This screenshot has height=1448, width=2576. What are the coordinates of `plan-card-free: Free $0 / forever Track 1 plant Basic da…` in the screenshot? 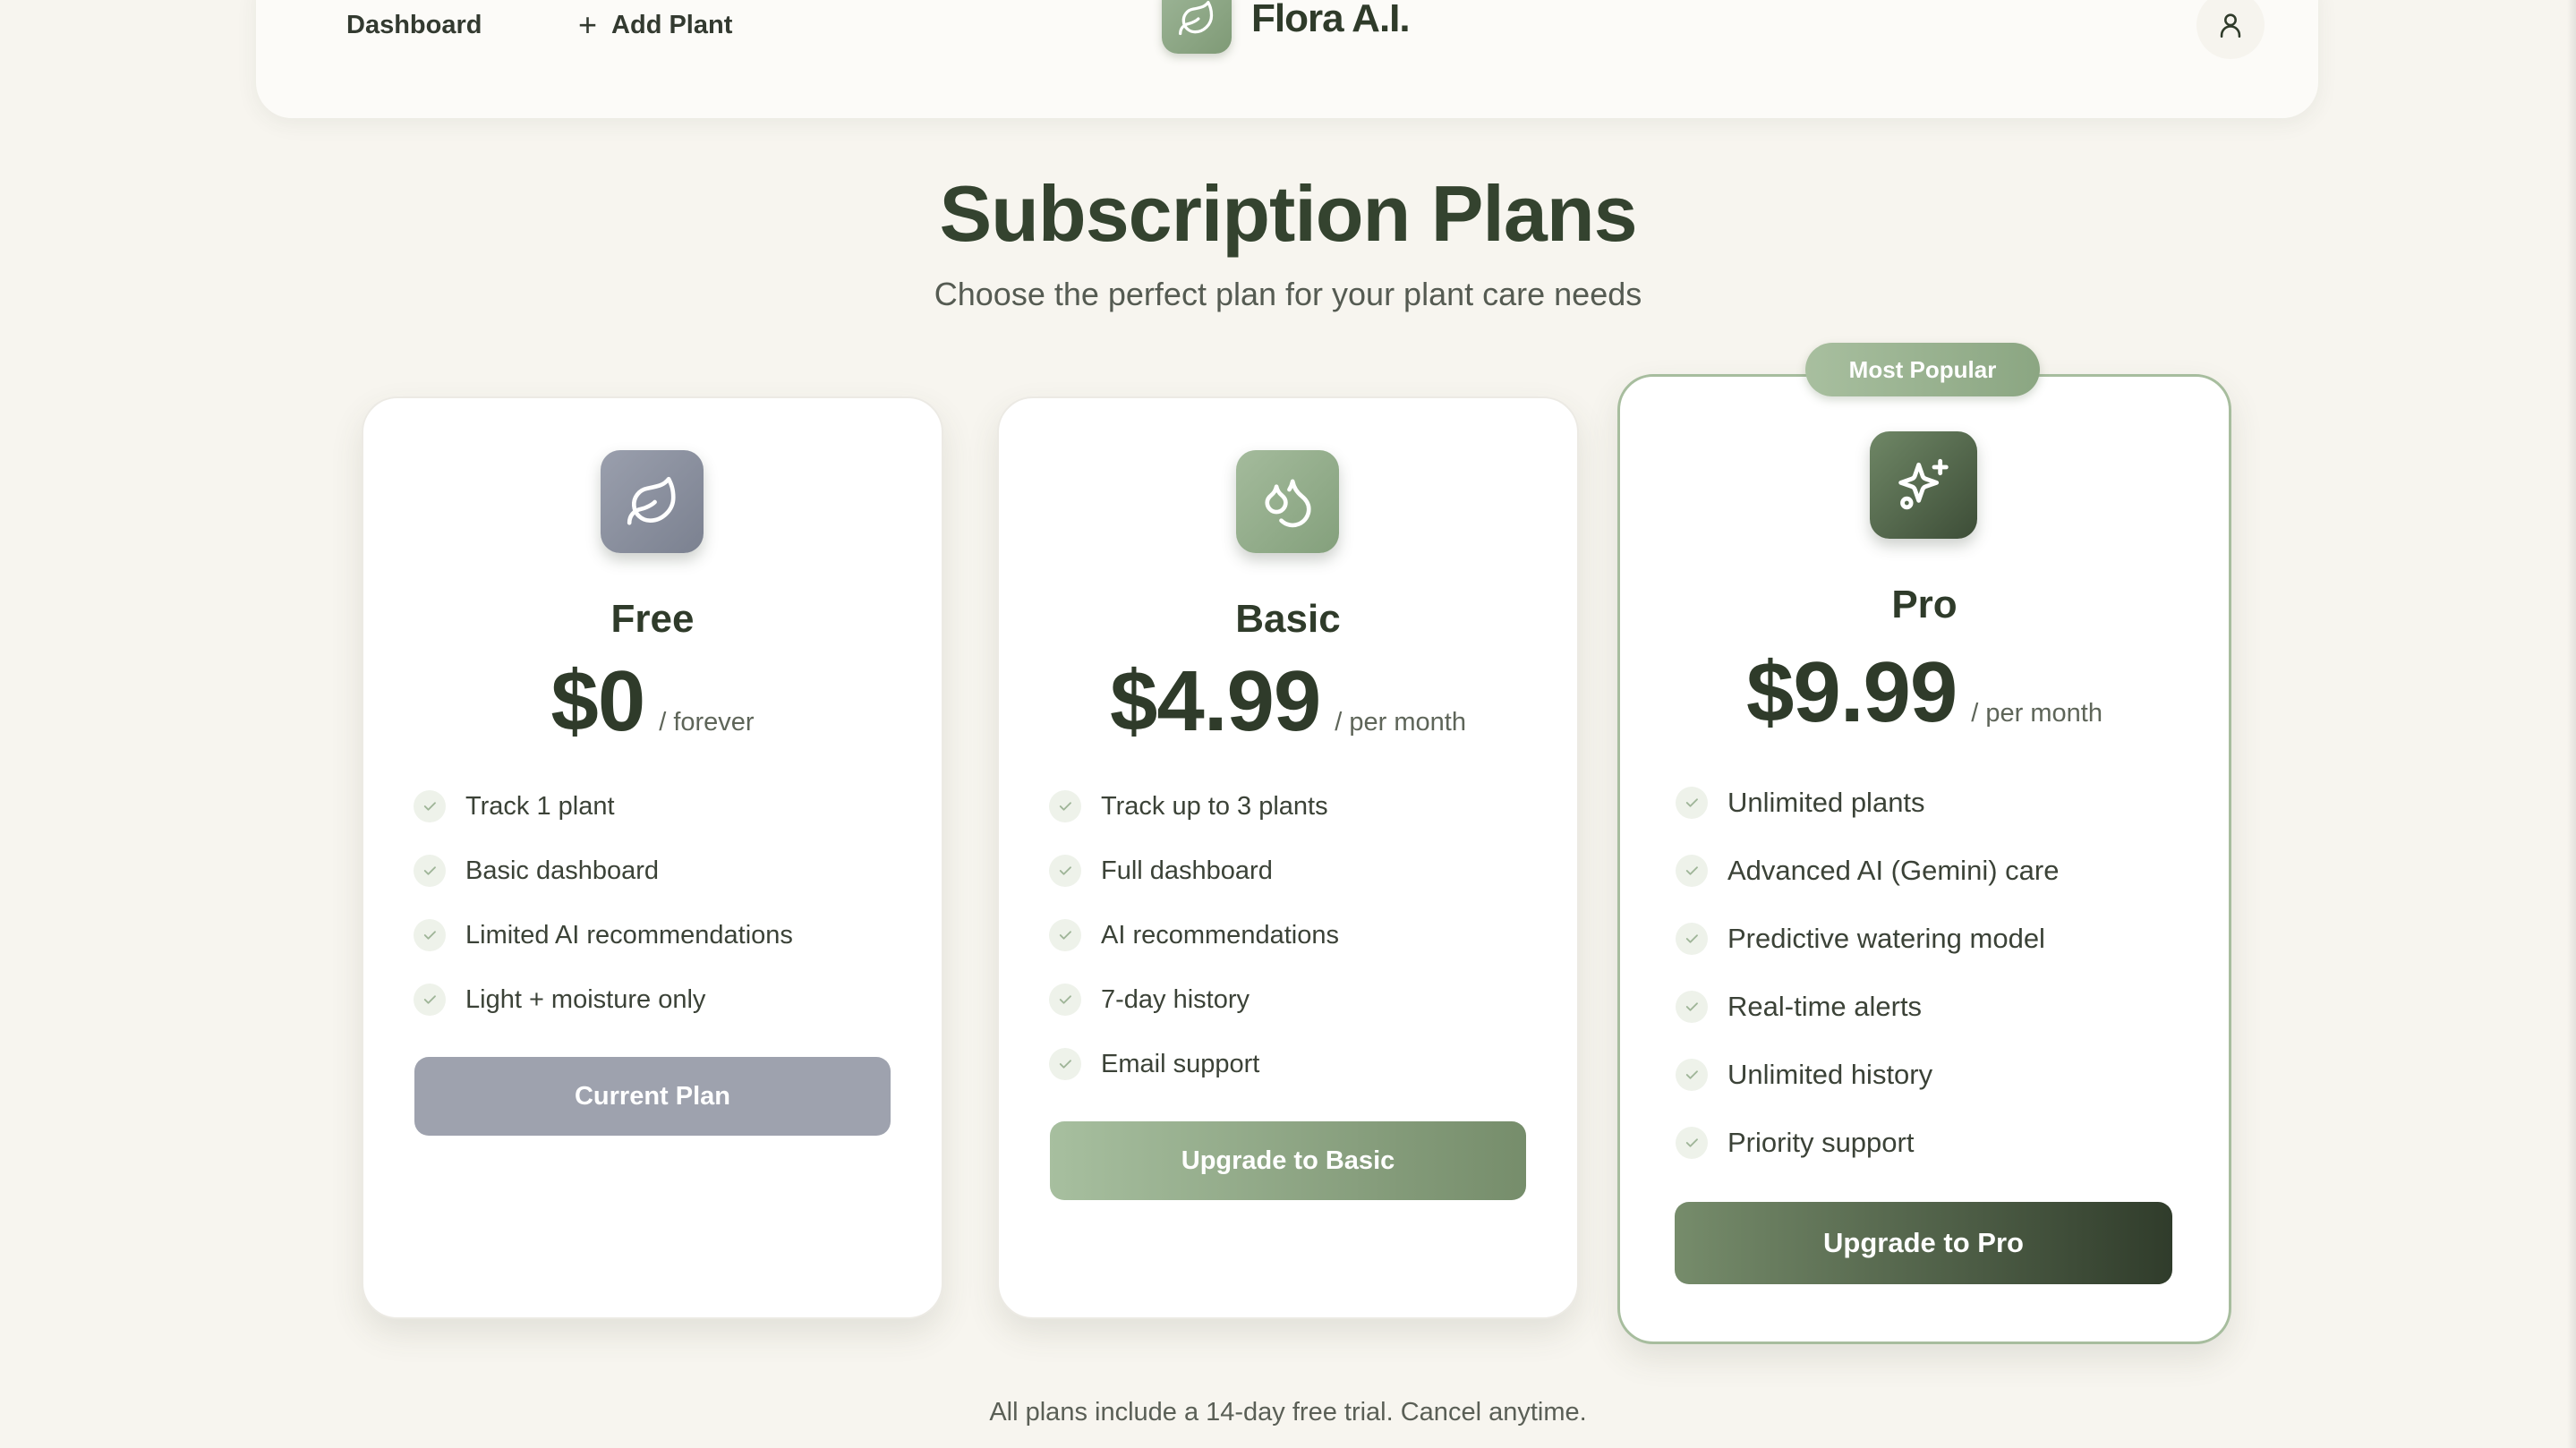 It's located at (652, 857).